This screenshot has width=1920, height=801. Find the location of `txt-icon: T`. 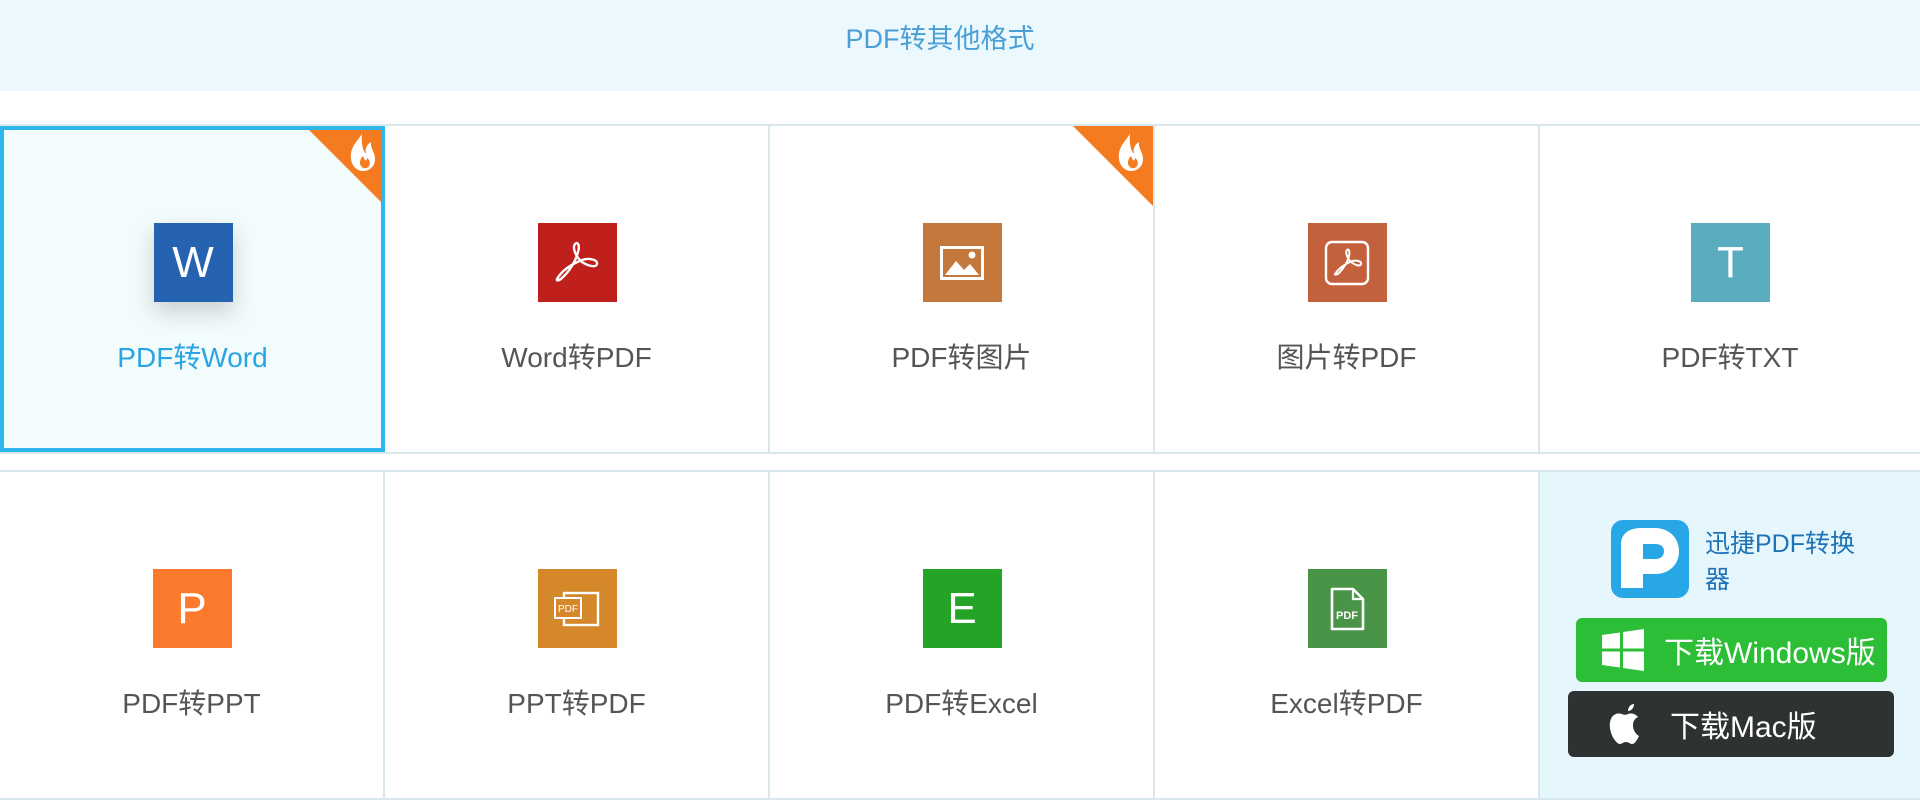

txt-icon: T is located at coordinates (1730, 262).